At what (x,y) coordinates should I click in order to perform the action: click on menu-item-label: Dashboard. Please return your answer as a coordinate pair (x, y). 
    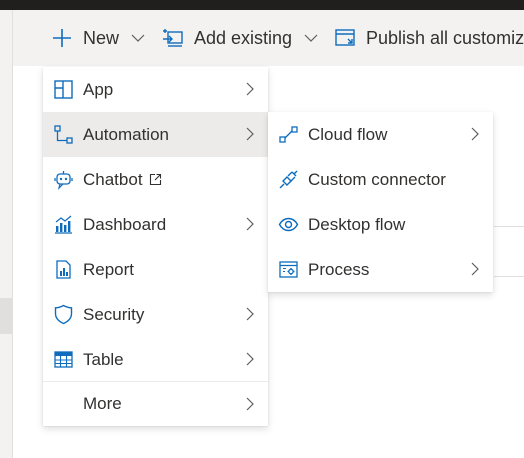
    Looking at the image, I should click on (125, 224).